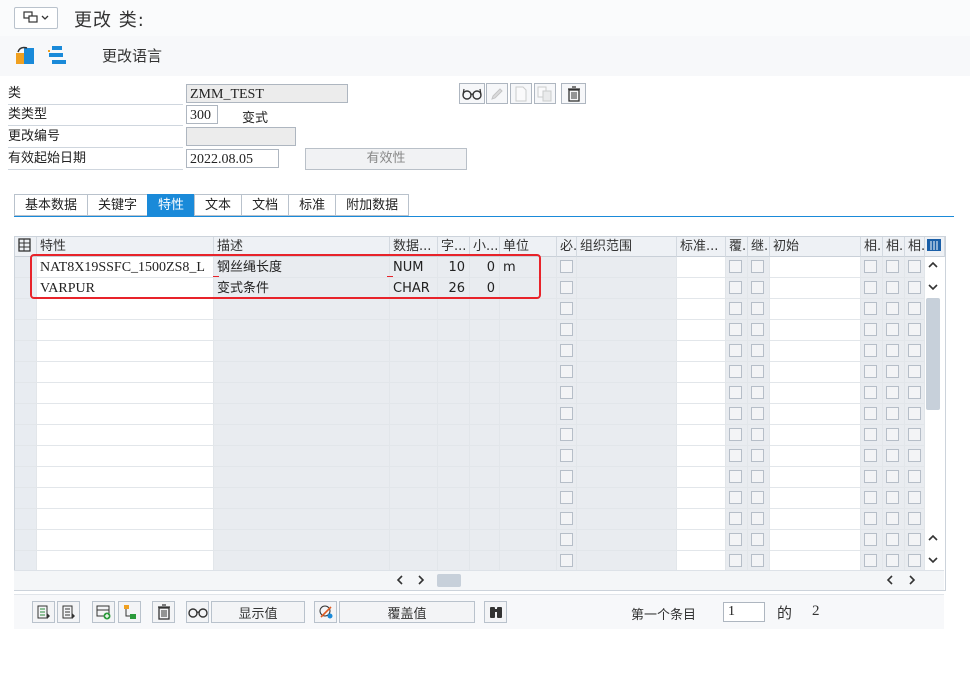 This screenshot has height=681, width=970. Describe the element at coordinates (933, 562) in the screenshot. I see `scroll-page-down-button` at that location.